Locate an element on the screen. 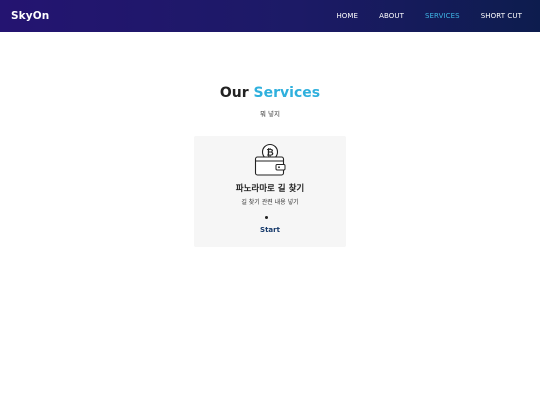 This screenshot has width=540, height=405. wallet-icon: ₿ is located at coordinates (270, 160).